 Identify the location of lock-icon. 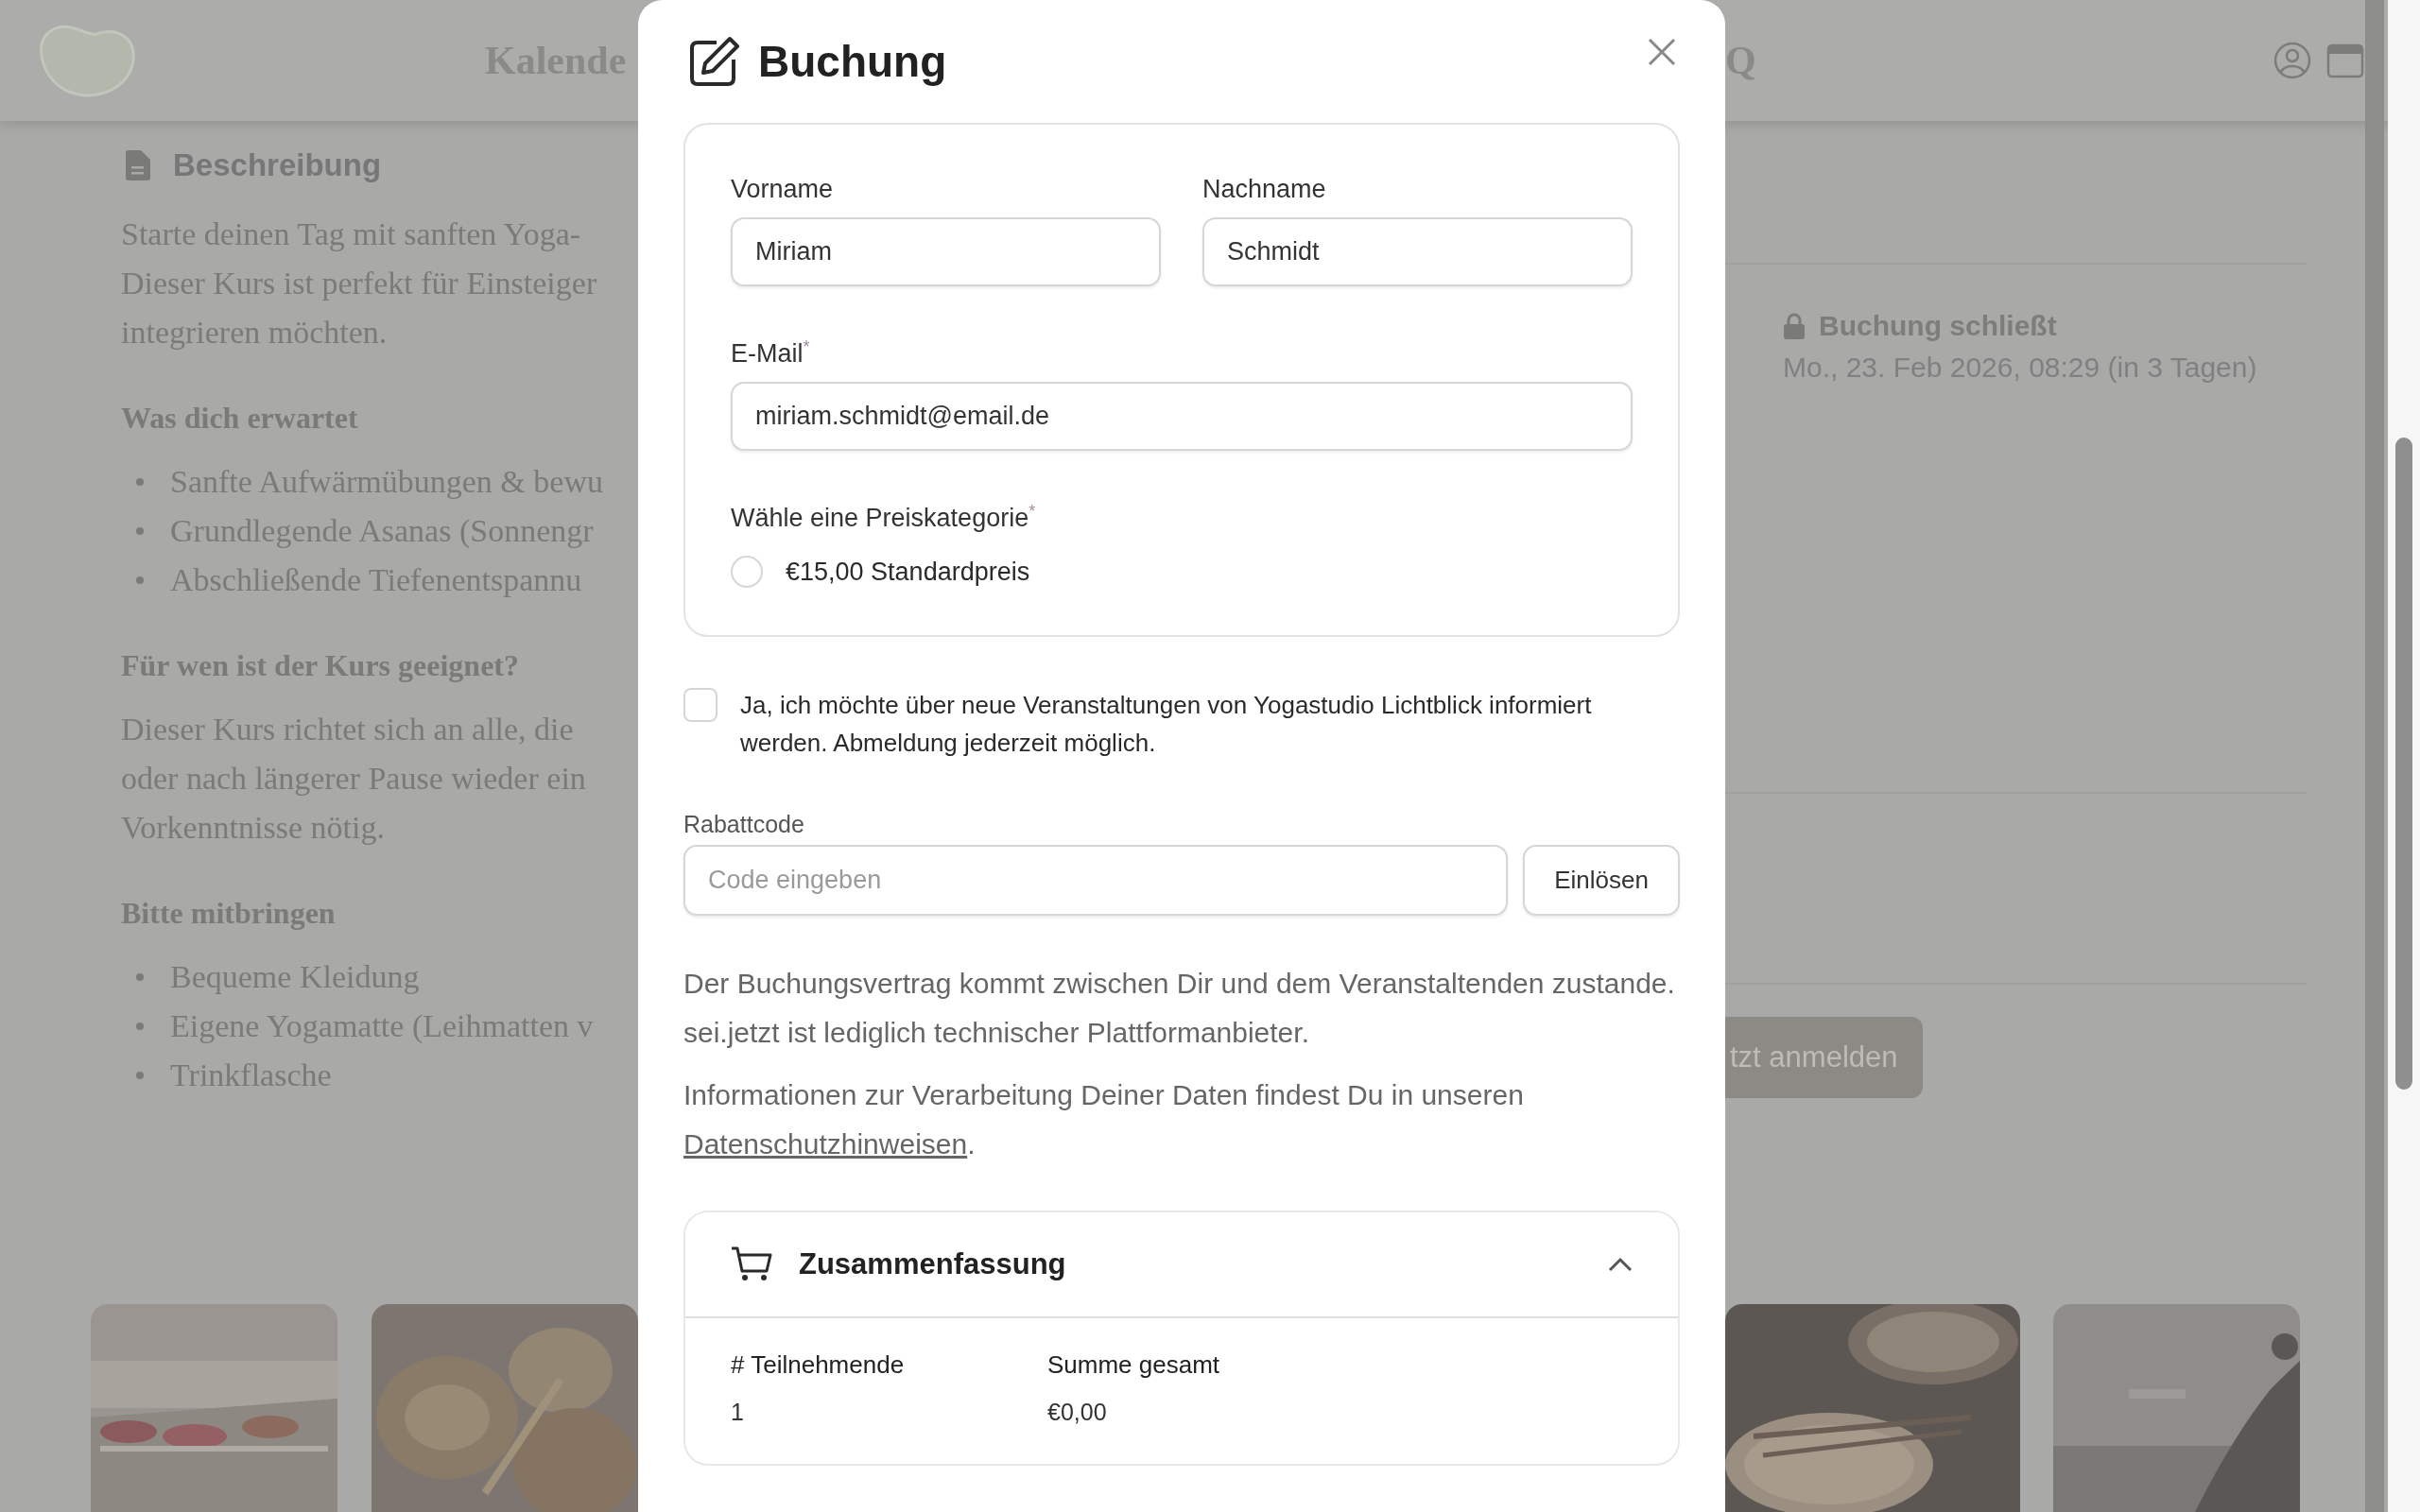
(1794, 326).